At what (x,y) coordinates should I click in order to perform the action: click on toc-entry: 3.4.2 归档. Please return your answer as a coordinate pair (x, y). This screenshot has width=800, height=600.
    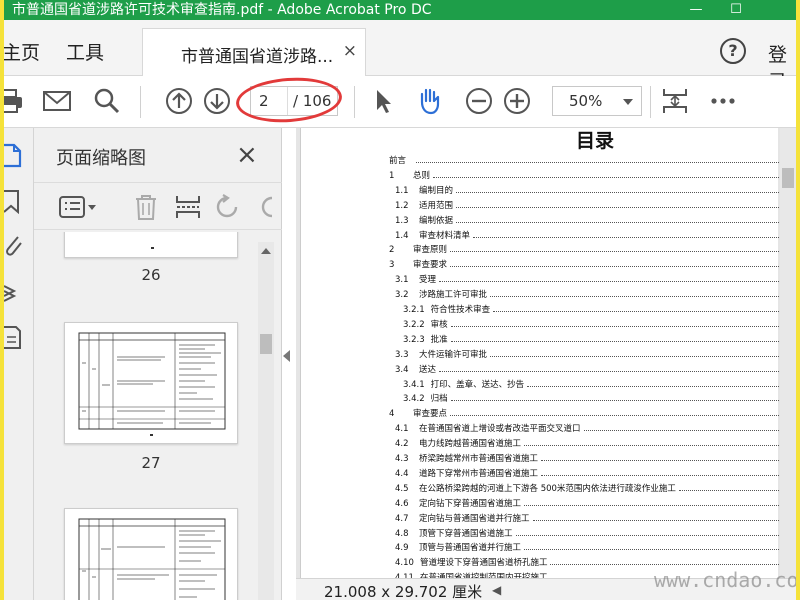
    Looking at the image, I should click on (599, 398).